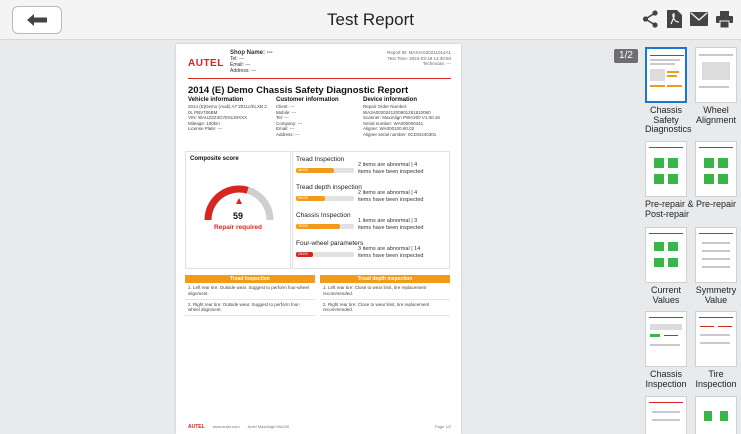 Image resolution: width=741 pixels, height=434 pixels. What do you see at coordinates (626, 56) in the screenshot?
I see `page-indicator: 1/2` at bounding box center [626, 56].